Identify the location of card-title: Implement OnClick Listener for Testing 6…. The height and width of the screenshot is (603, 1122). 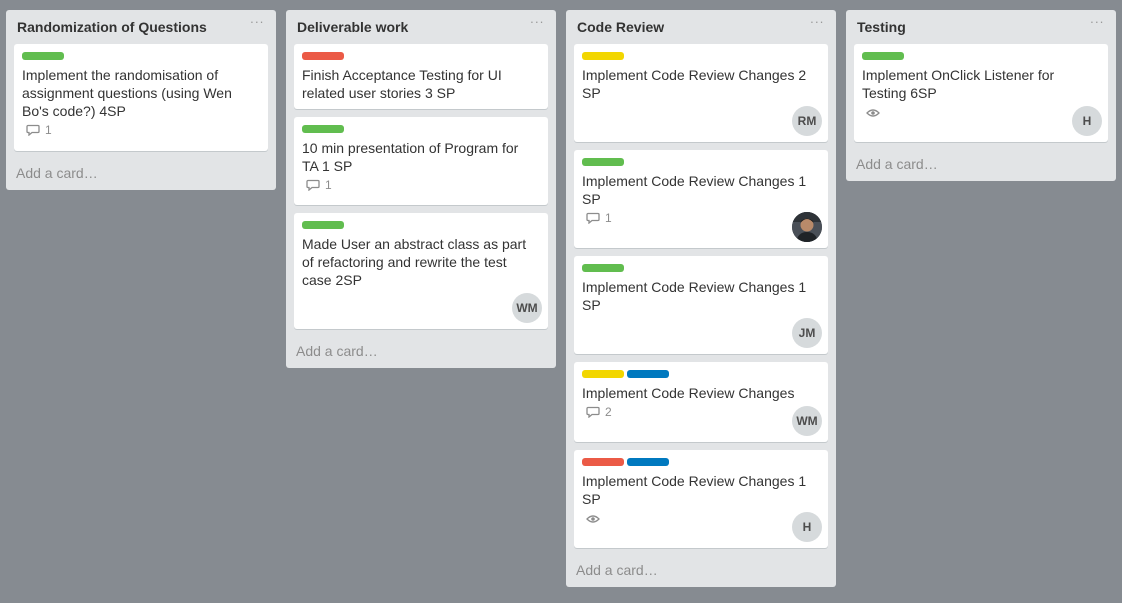
(958, 84).